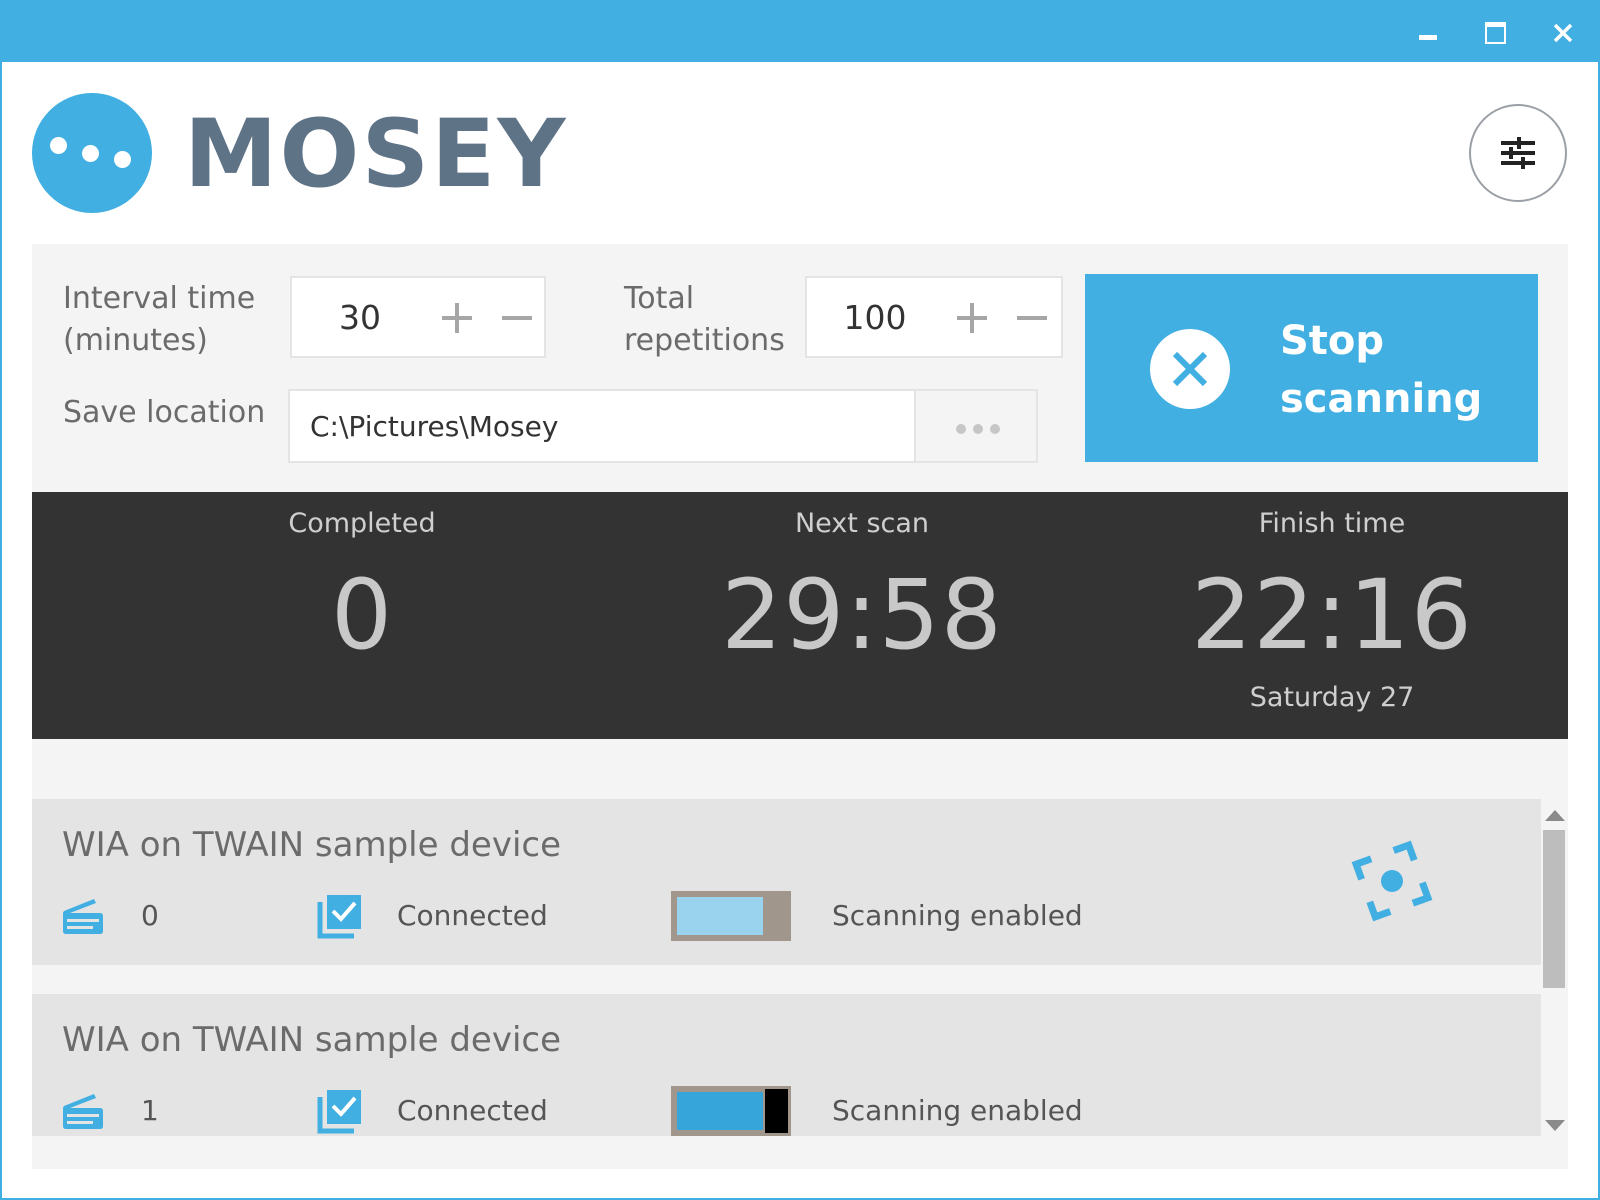  I want to click on scroll-down-icon, so click(1555, 1125).